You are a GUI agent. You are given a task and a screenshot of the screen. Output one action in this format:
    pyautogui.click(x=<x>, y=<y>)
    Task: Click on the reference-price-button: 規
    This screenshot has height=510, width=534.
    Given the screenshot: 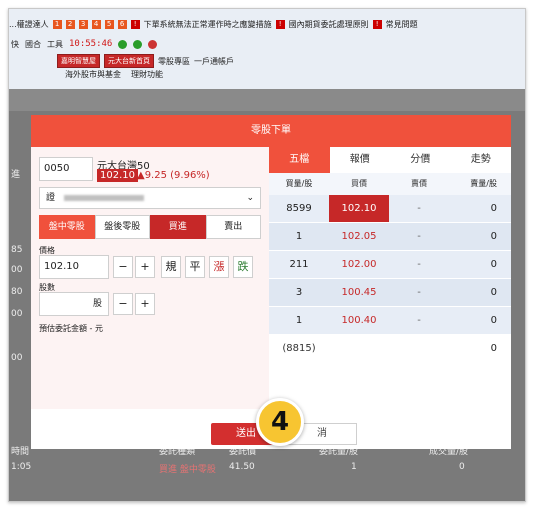 What is the action you would take?
    pyautogui.click(x=171, y=267)
    